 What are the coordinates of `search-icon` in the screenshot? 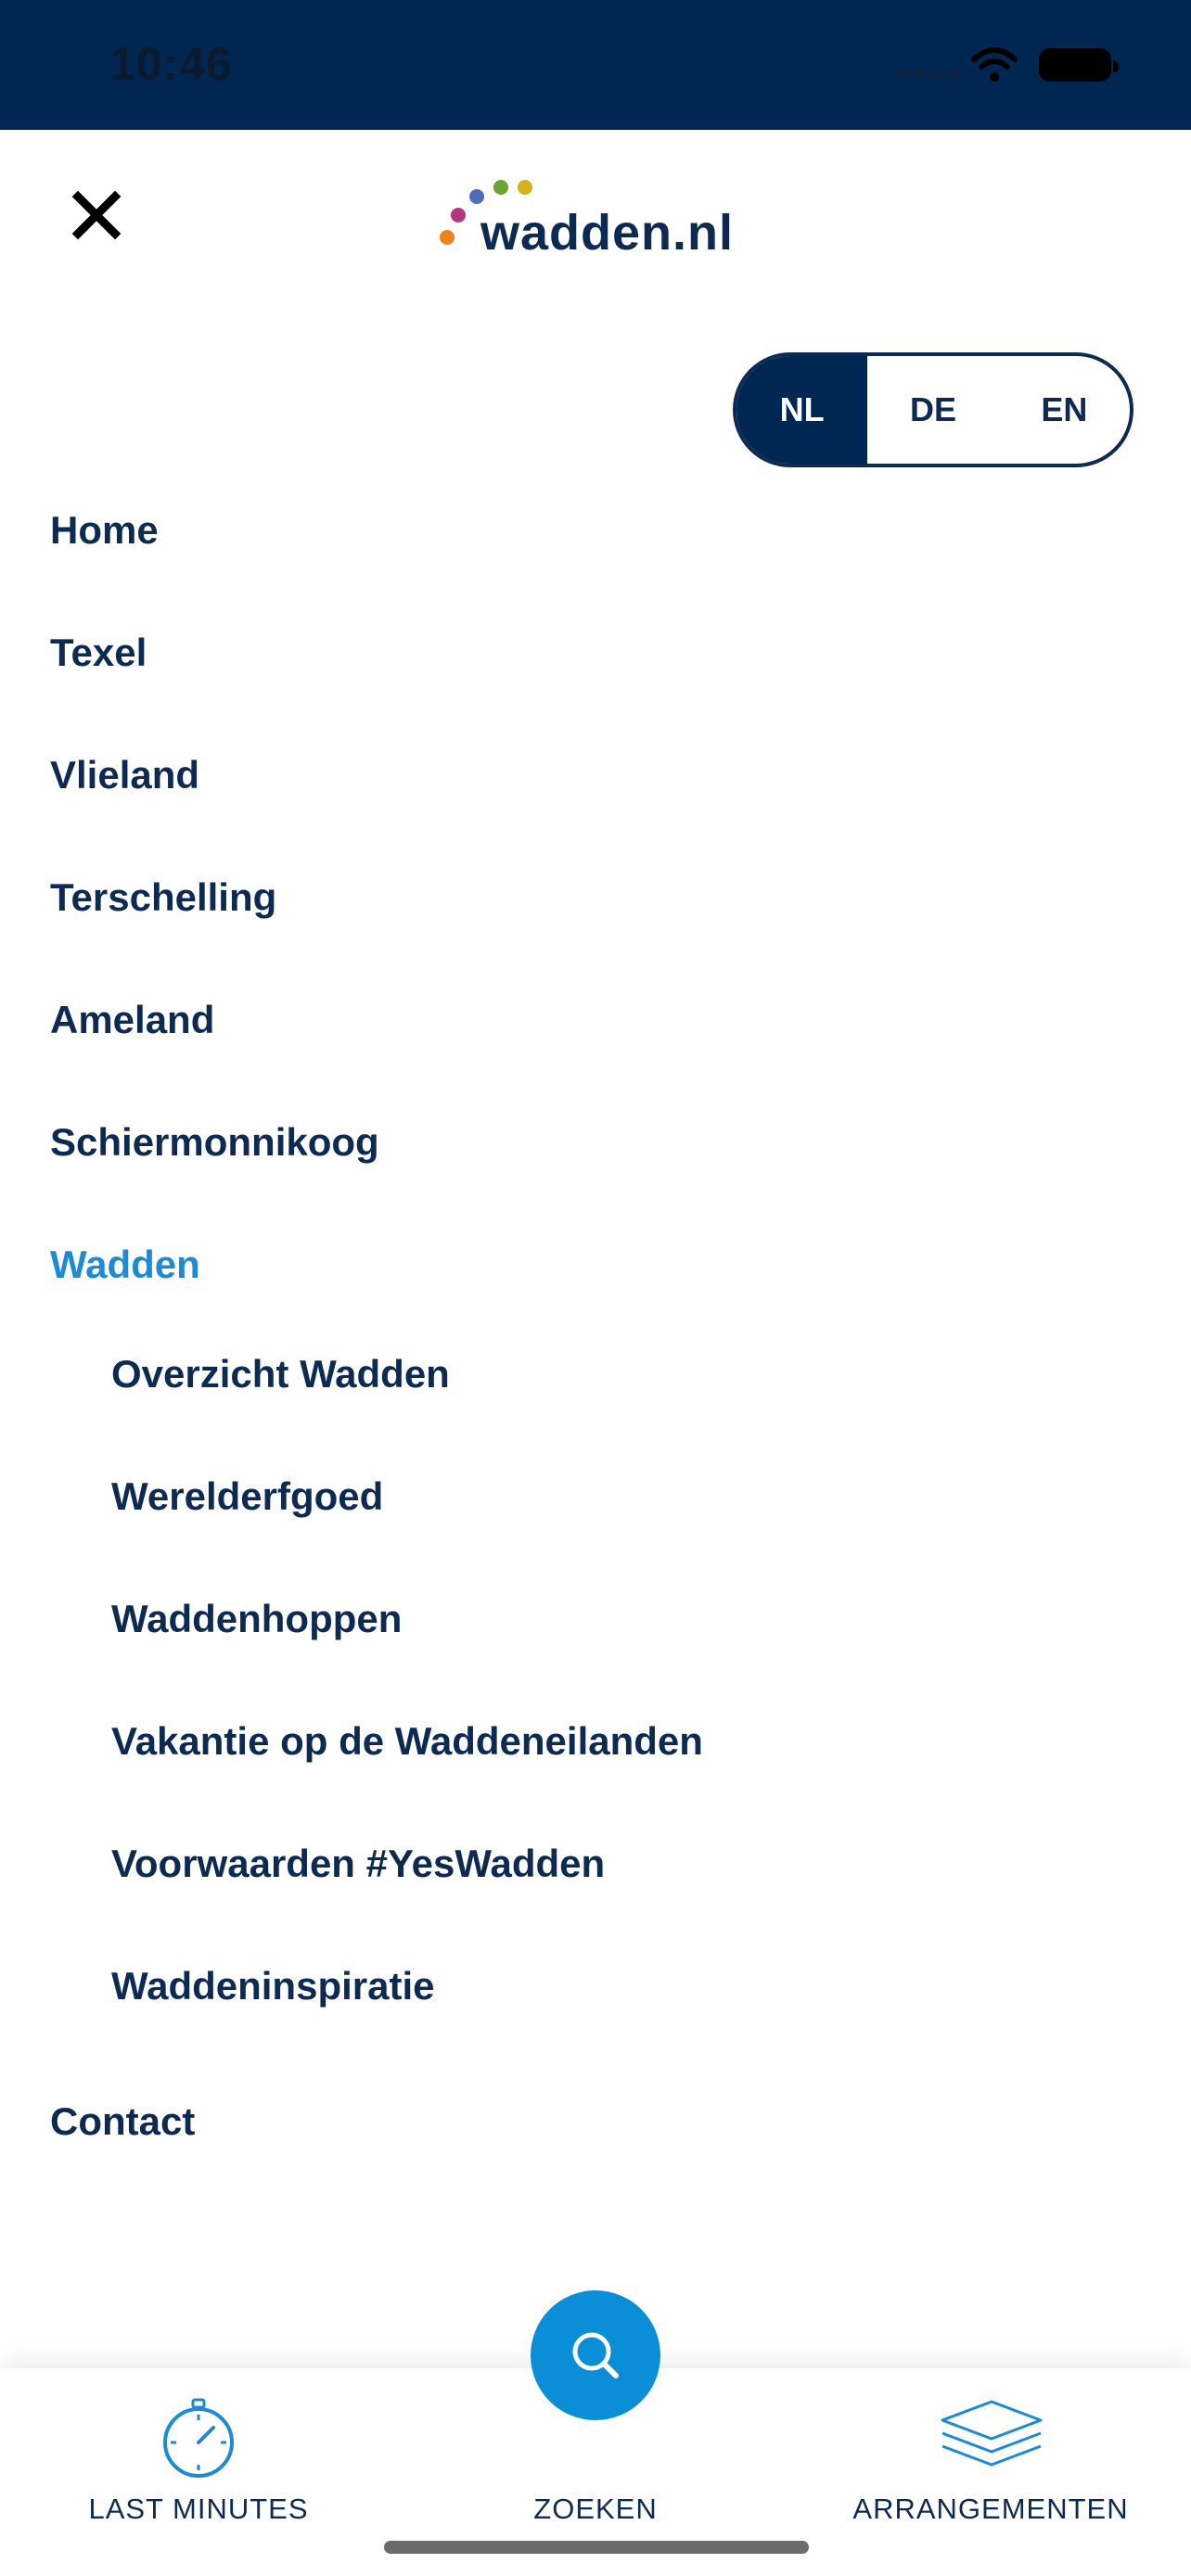 It's located at (595, 2355).